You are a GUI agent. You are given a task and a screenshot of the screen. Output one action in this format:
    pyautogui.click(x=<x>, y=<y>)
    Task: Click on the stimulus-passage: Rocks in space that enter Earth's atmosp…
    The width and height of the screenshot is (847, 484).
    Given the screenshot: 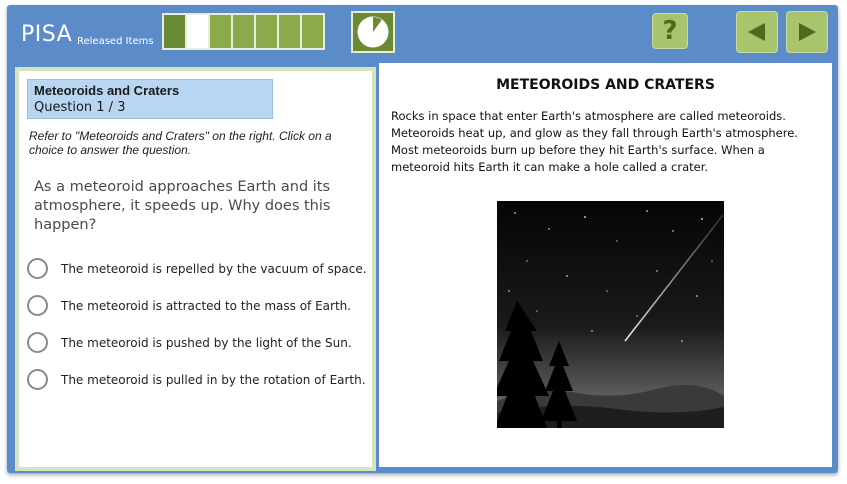 What is the action you would take?
    pyautogui.click(x=594, y=141)
    